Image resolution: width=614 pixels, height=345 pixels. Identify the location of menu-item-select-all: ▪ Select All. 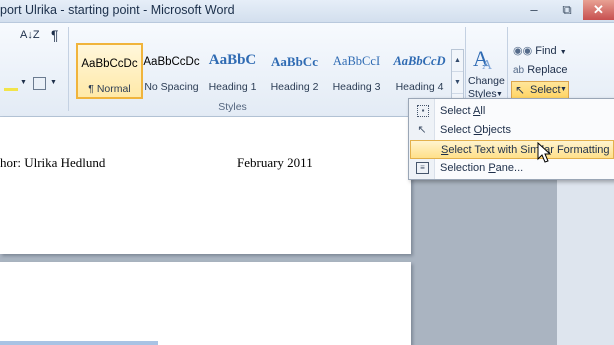
(512, 111).